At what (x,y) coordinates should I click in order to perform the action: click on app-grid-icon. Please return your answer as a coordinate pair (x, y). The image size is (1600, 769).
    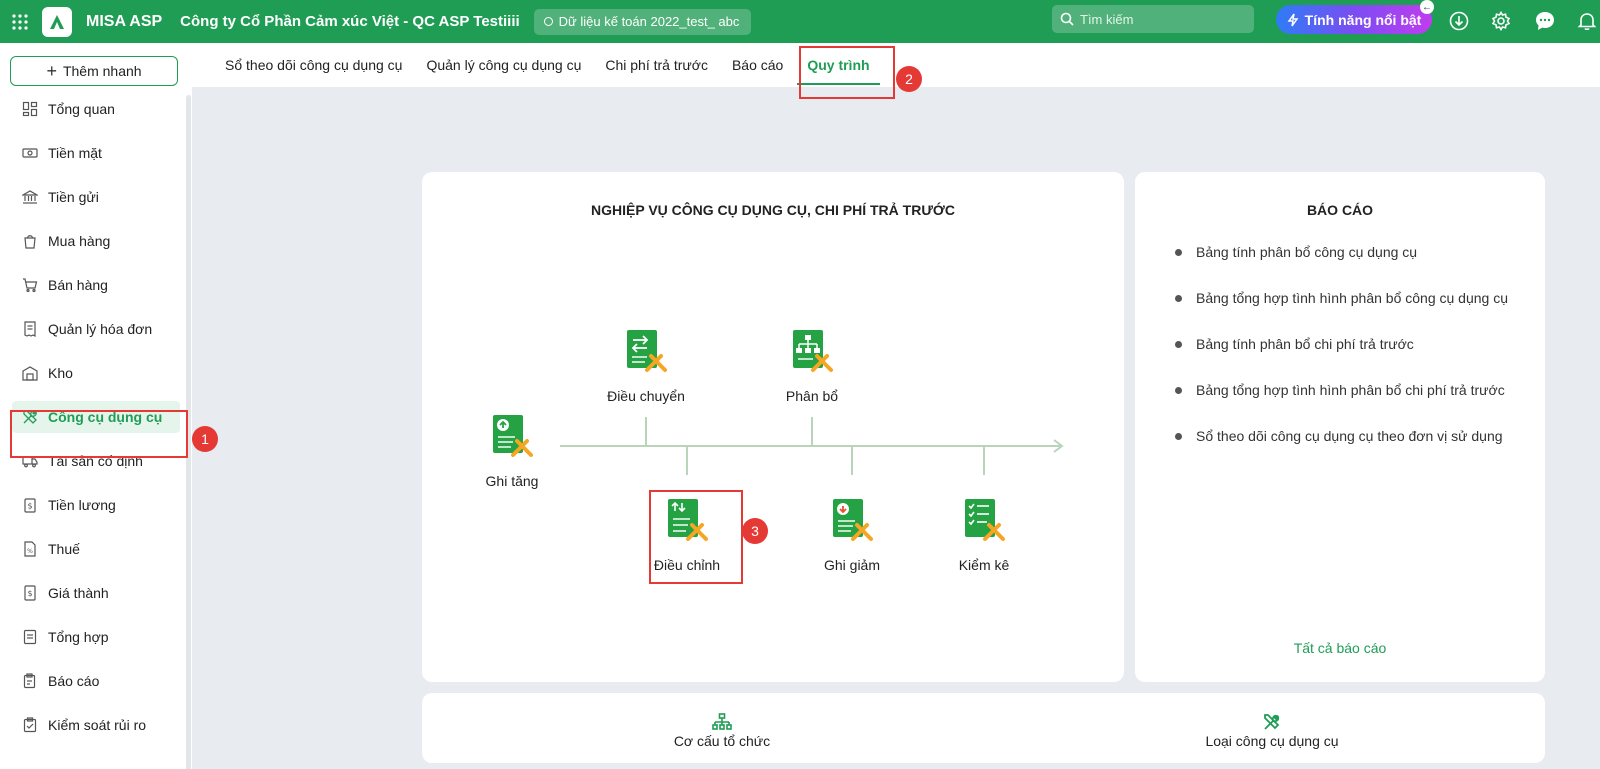
    Looking at the image, I should click on (20, 21).